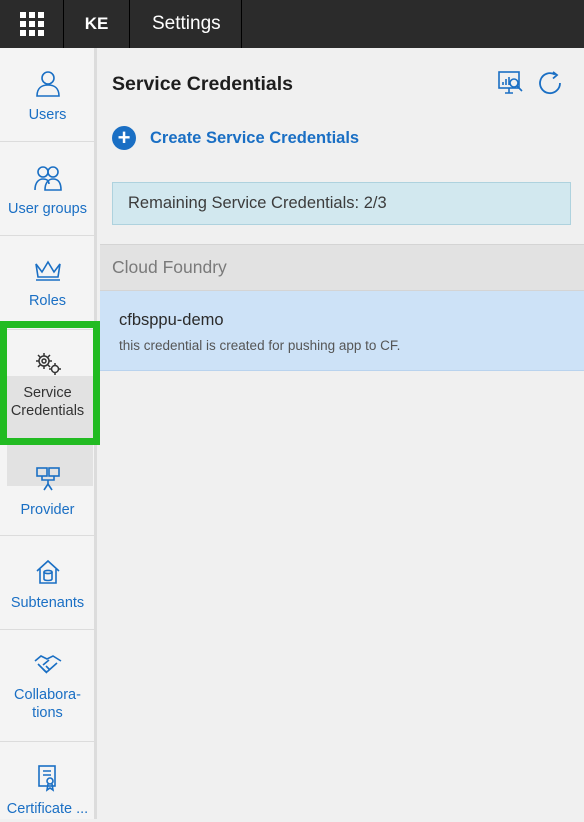 This screenshot has width=584, height=822. What do you see at coordinates (47, 402) in the screenshot?
I see `sidebar-item-label: Service Credentials` at bounding box center [47, 402].